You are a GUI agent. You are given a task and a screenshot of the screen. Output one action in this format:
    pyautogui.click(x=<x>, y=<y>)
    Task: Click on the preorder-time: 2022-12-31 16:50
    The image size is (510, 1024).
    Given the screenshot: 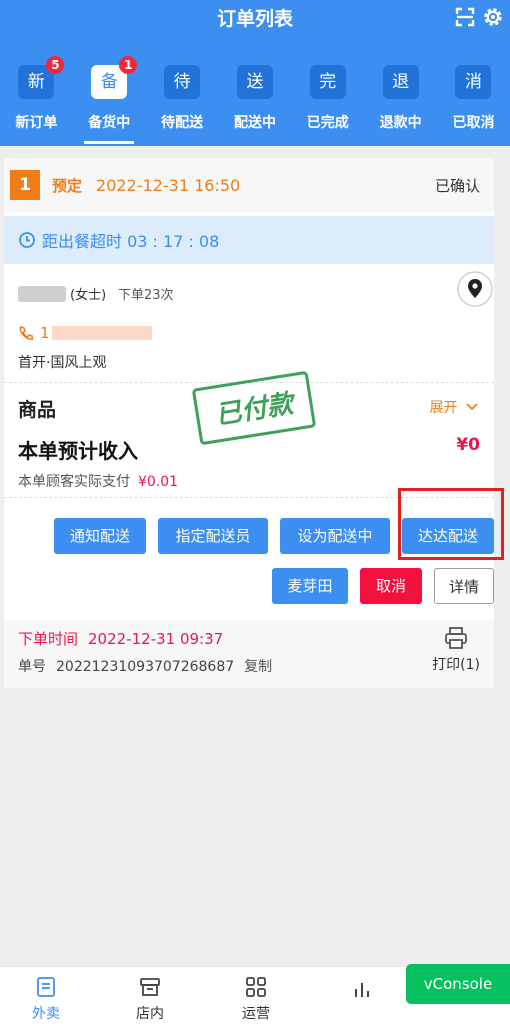 What is the action you would take?
    pyautogui.click(x=168, y=185)
    